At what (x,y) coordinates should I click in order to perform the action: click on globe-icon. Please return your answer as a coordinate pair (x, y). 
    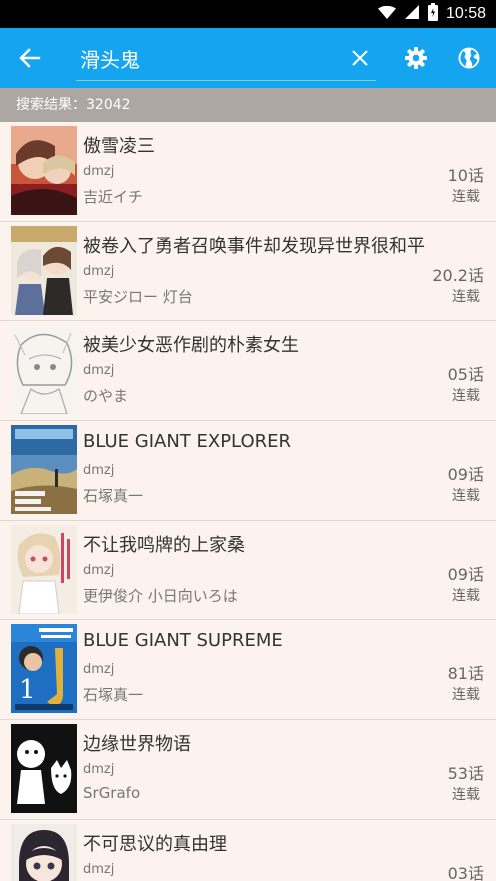
    Looking at the image, I should click on (469, 58).